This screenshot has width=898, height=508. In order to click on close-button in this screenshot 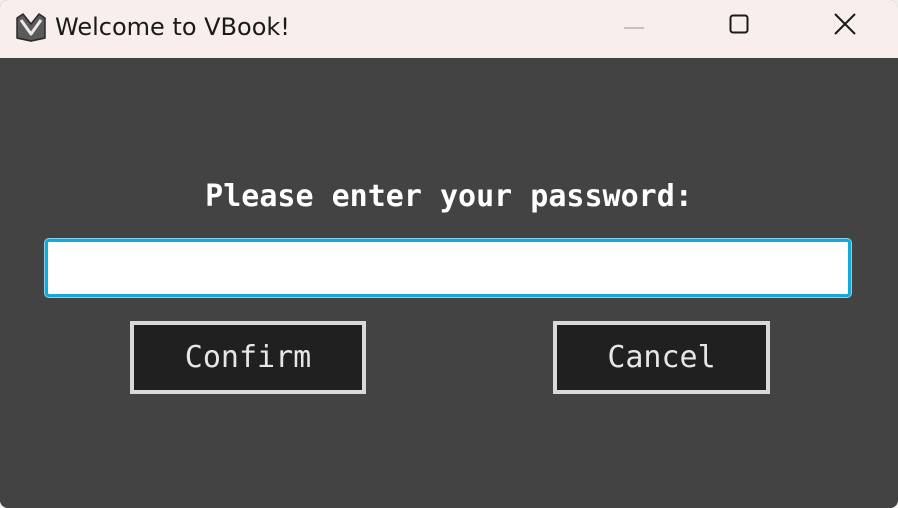, I will do `click(845, 26)`.